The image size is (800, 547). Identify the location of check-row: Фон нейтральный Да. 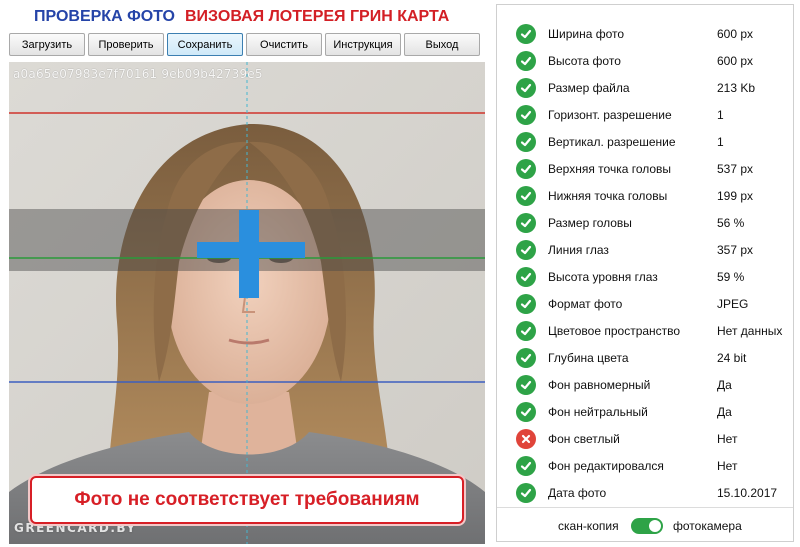
(645, 411).